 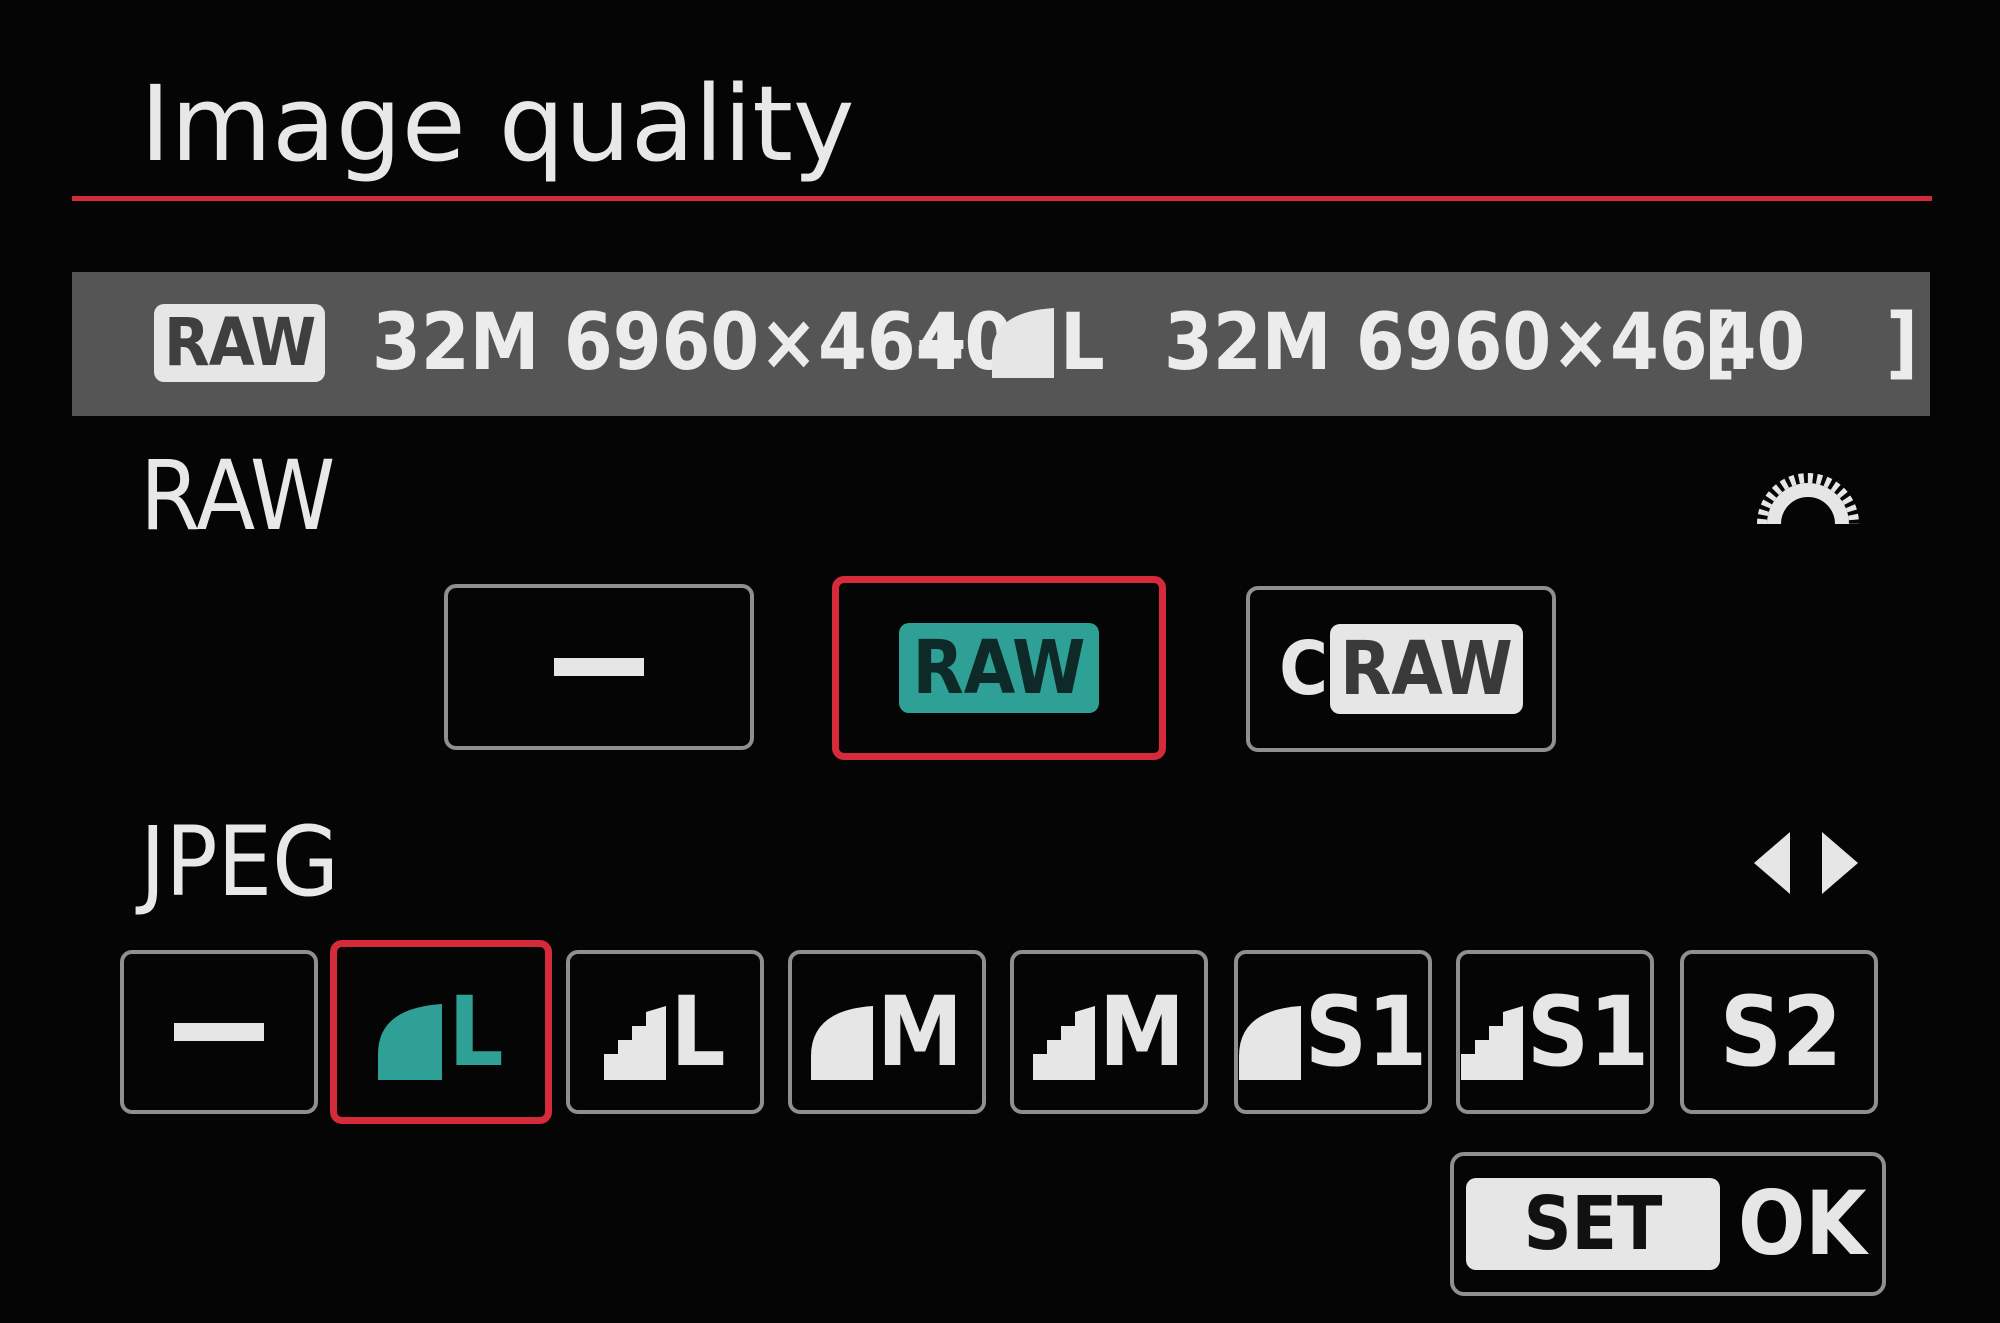 I want to click on craw-label: C RAW, so click(x=1401, y=669).